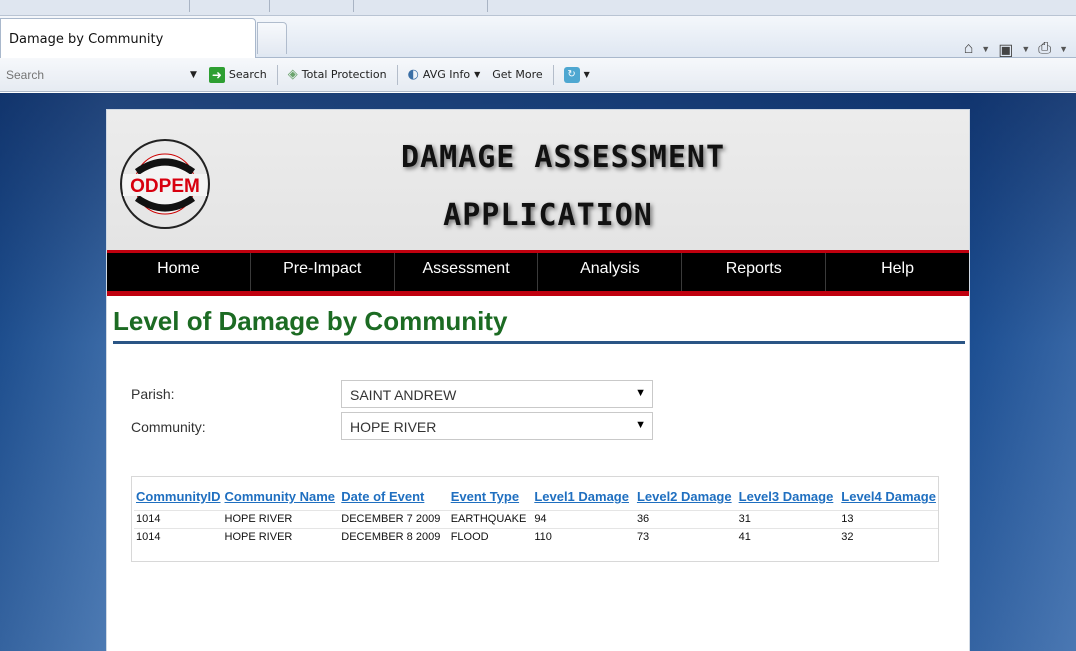 The width and height of the screenshot is (1076, 651). Describe the element at coordinates (888, 537) in the screenshot. I see `table-cell: 32` at that location.